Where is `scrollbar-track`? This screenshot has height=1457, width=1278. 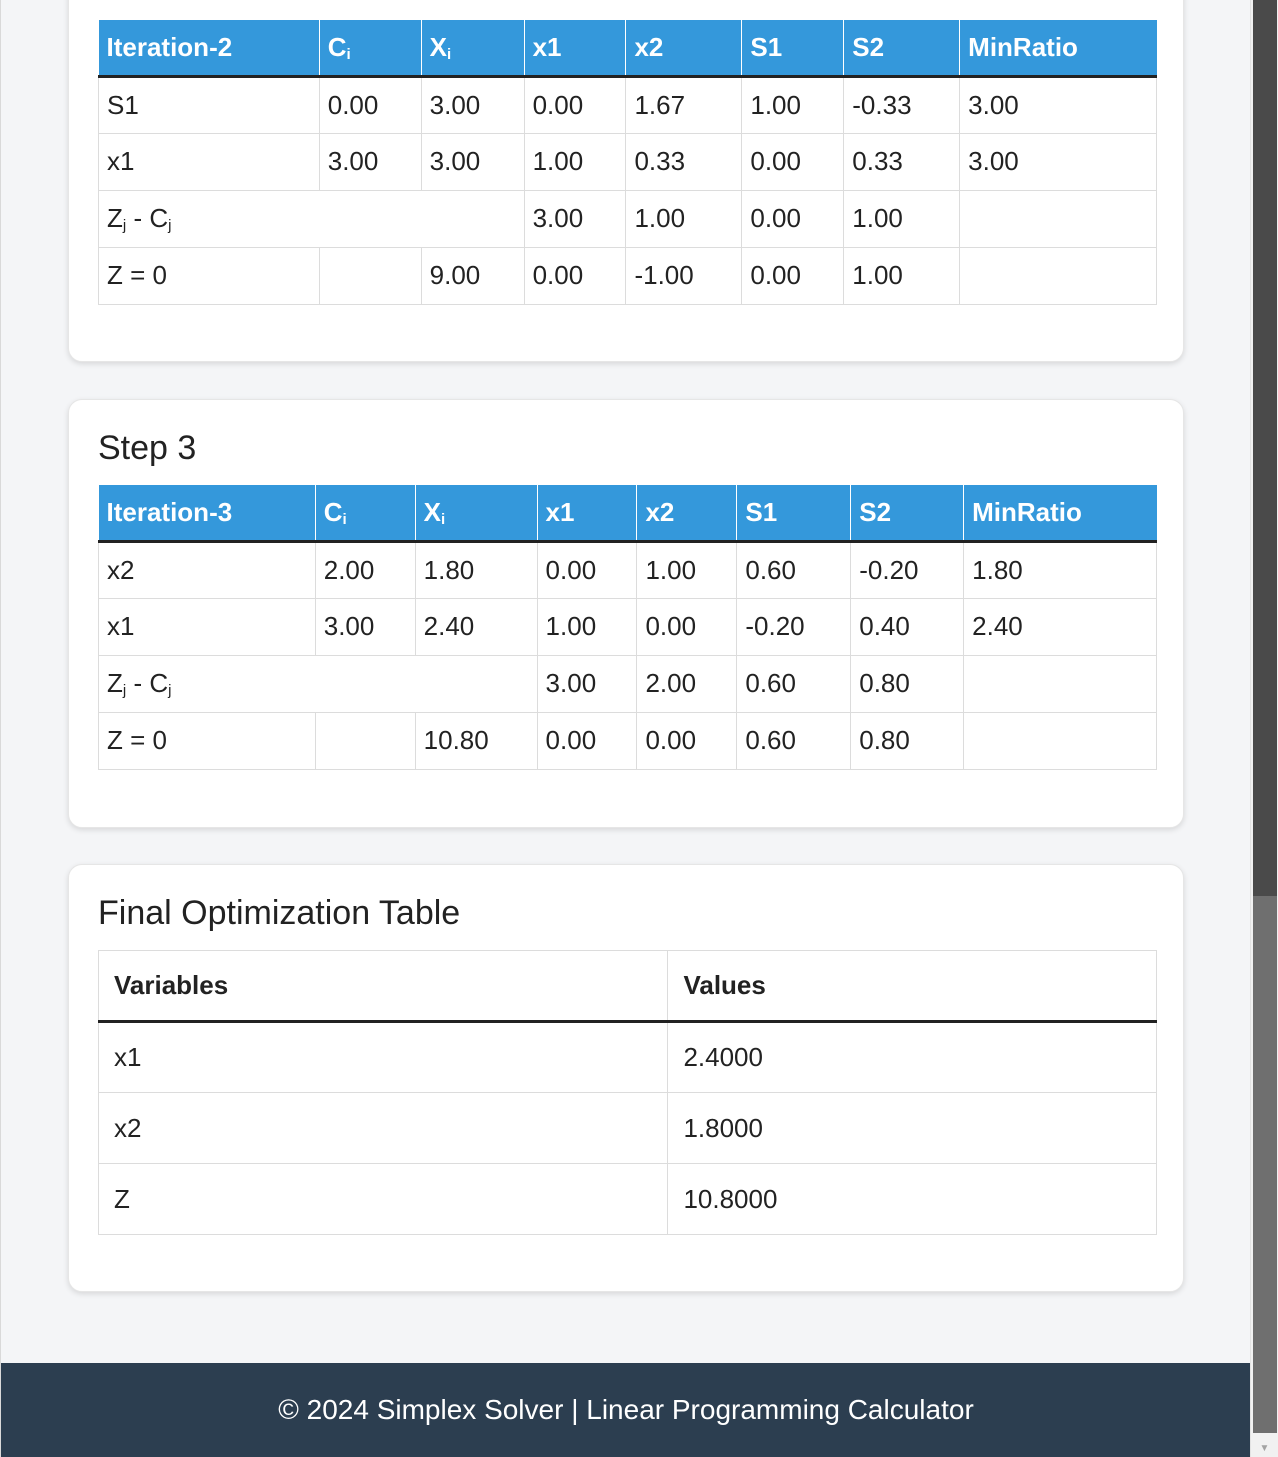
scrollbar-track is located at coordinates (1265, 448).